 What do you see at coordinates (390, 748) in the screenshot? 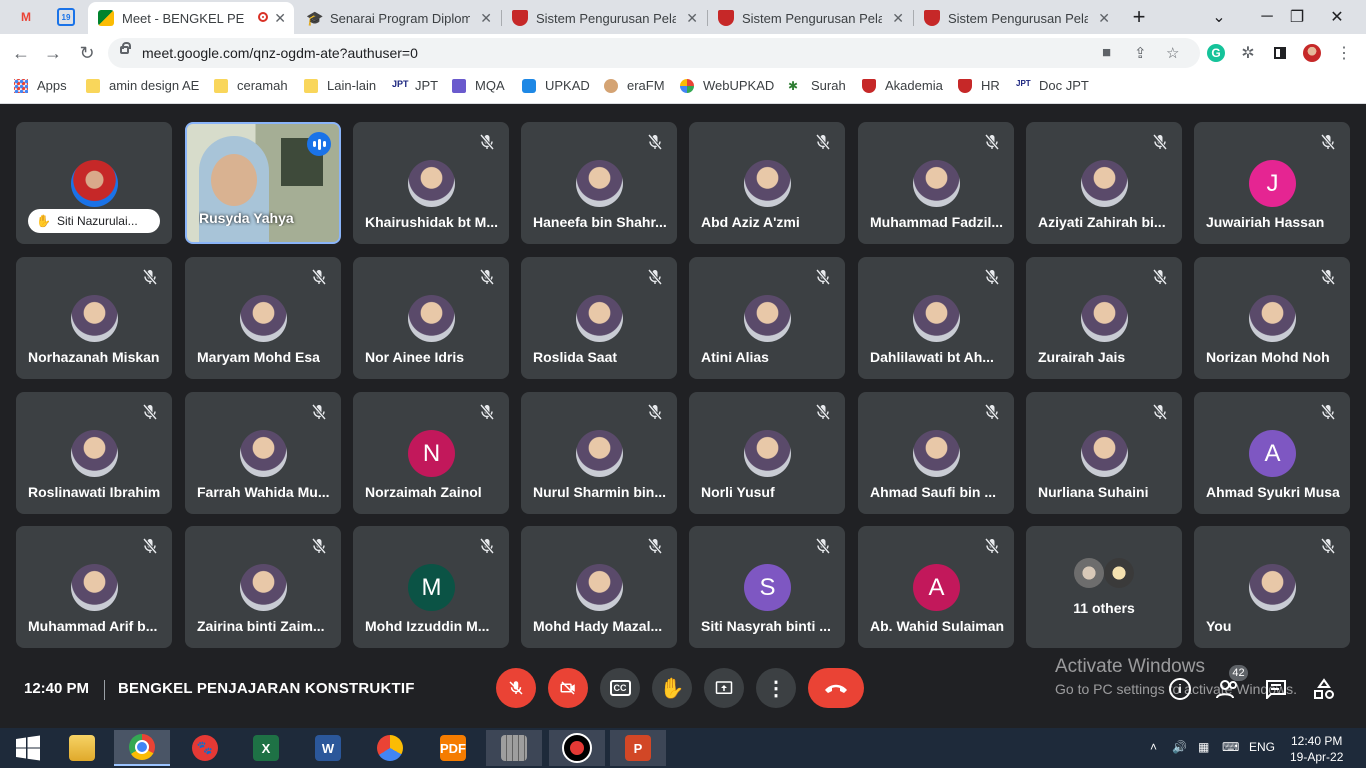
I see `taskbar-browser-globe` at bounding box center [390, 748].